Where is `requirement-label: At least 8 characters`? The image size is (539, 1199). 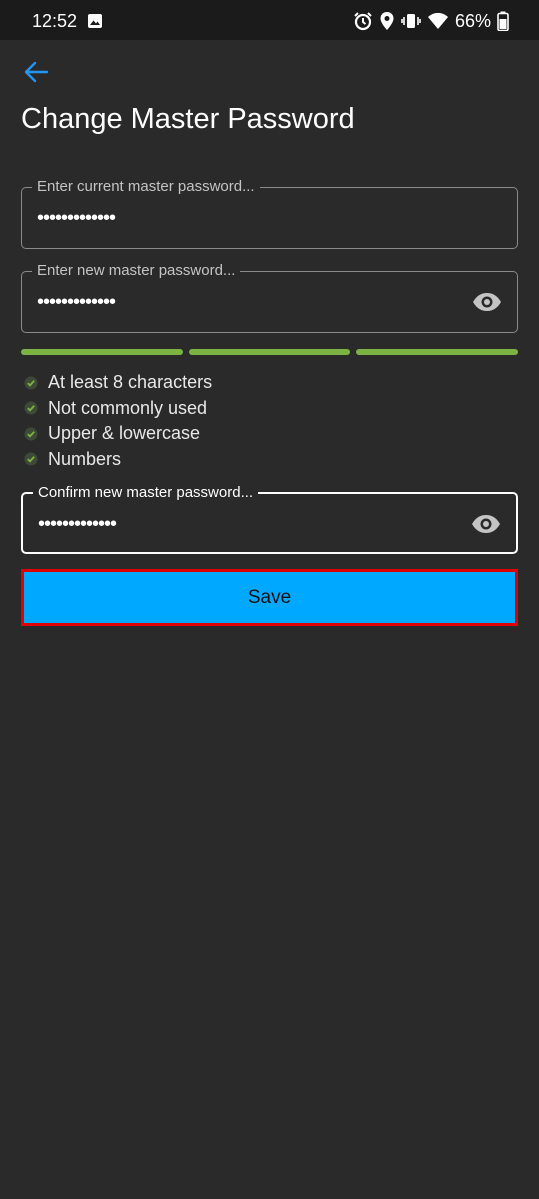 requirement-label: At least 8 characters is located at coordinates (130, 382).